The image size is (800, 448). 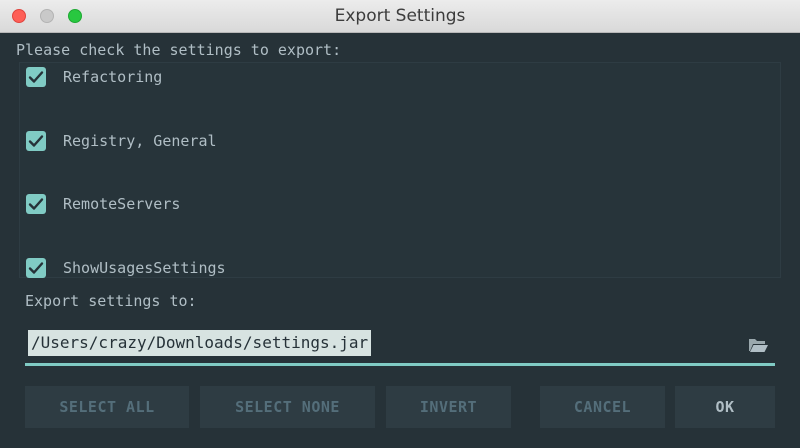 I want to click on setting-row-registry-general: Registry, General, so click(x=121, y=141).